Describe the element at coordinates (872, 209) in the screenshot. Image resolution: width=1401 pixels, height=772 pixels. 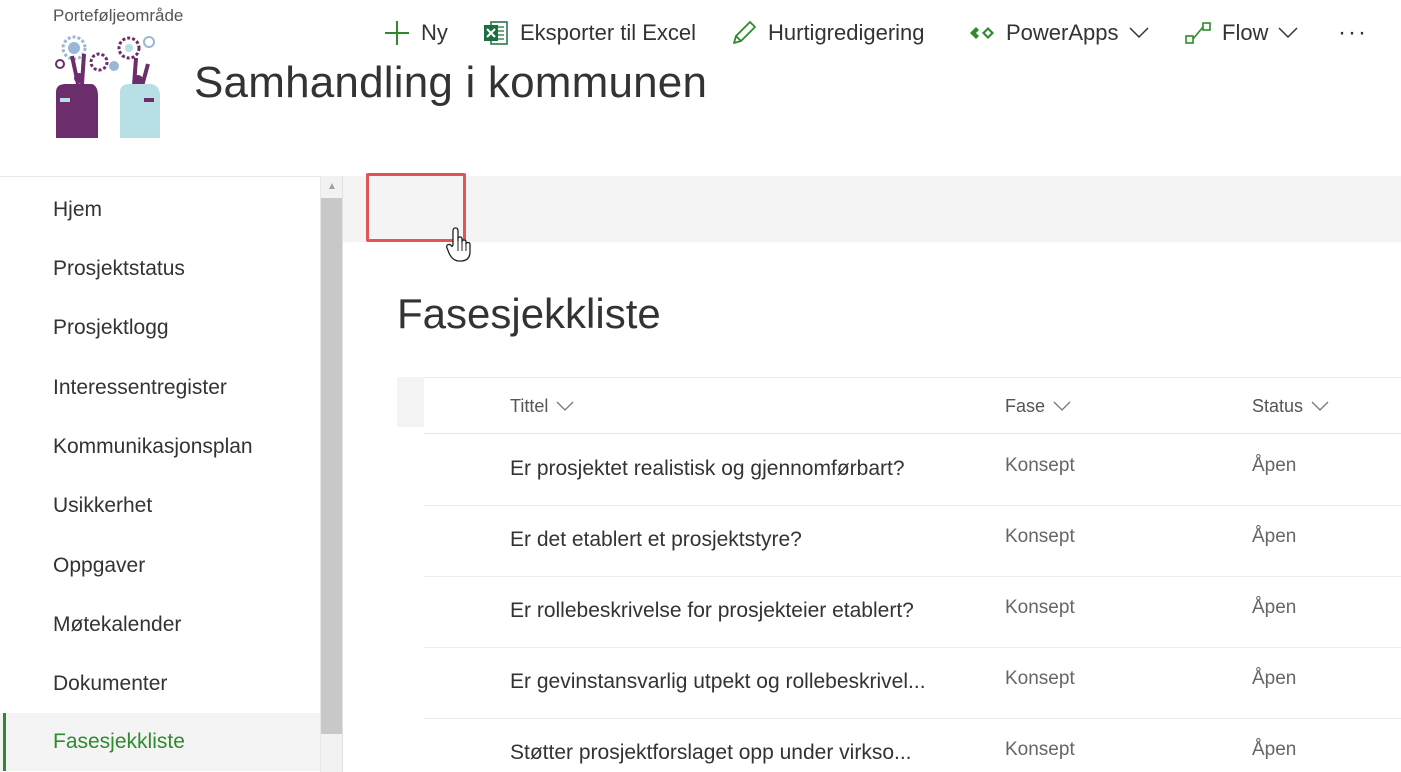
I see `command-bar` at that location.